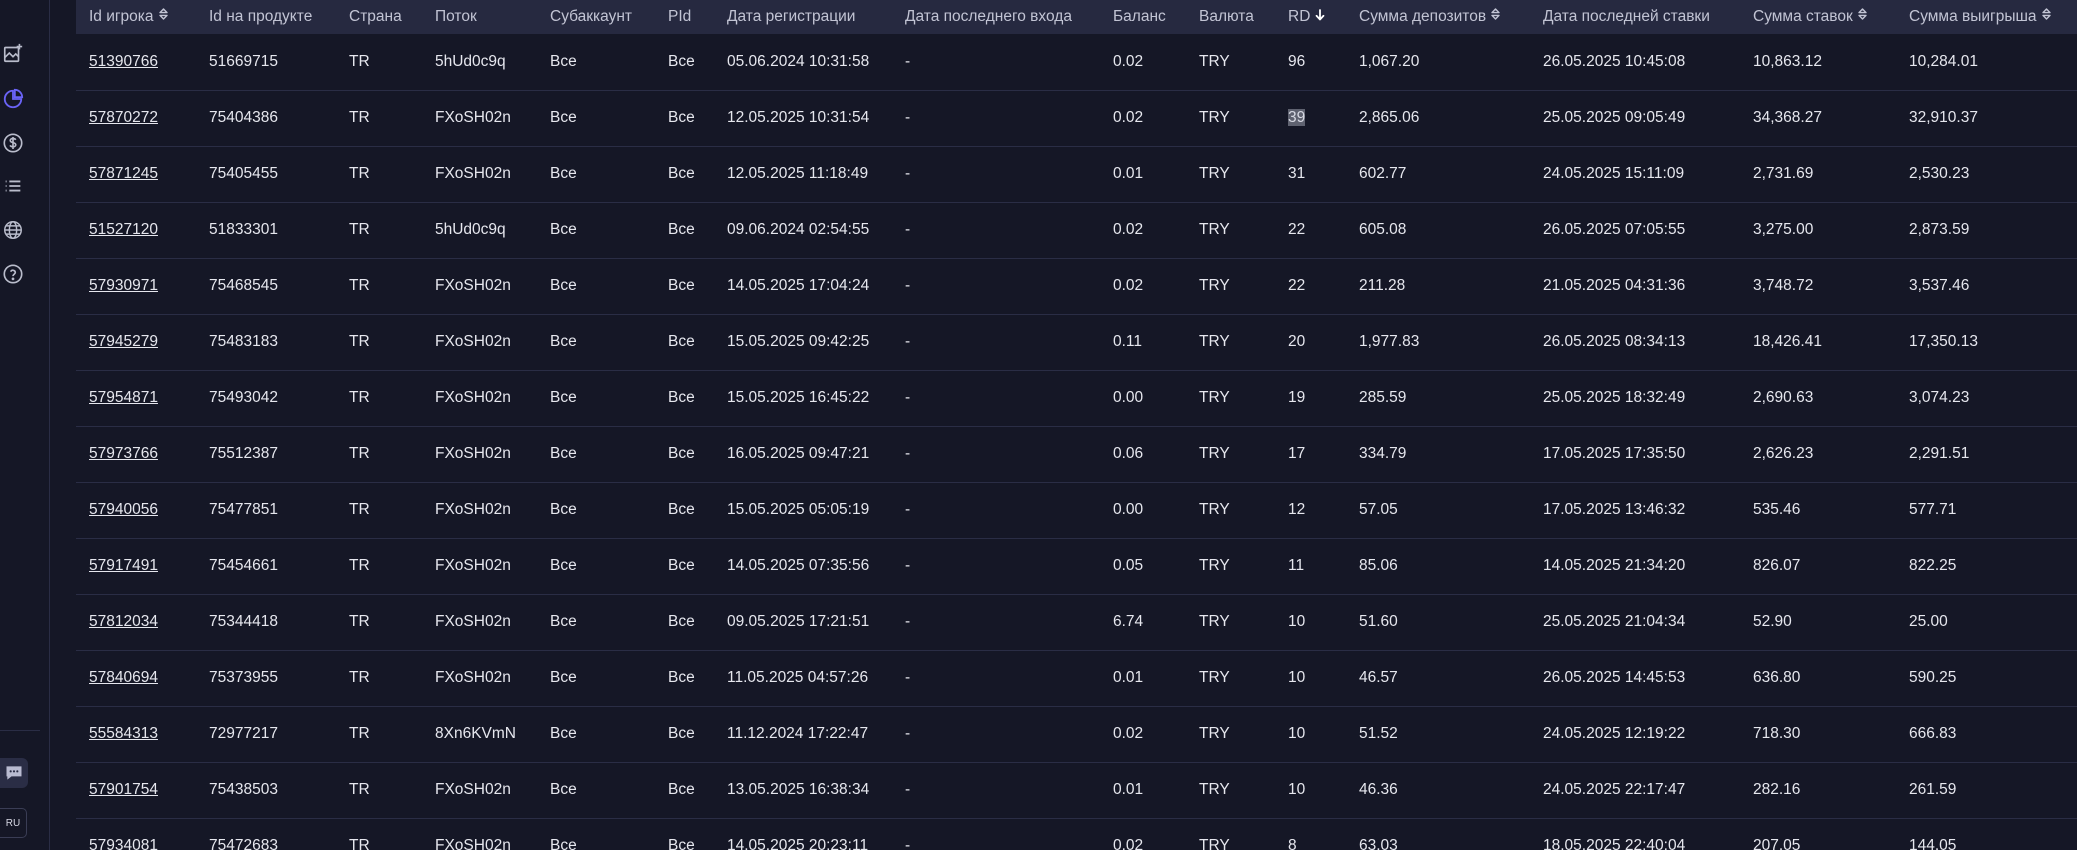 The image size is (2077, 850). Describe the element at coordinates (1772, 621) in the screenshot. I see `cell-value: 52.90` at that location.